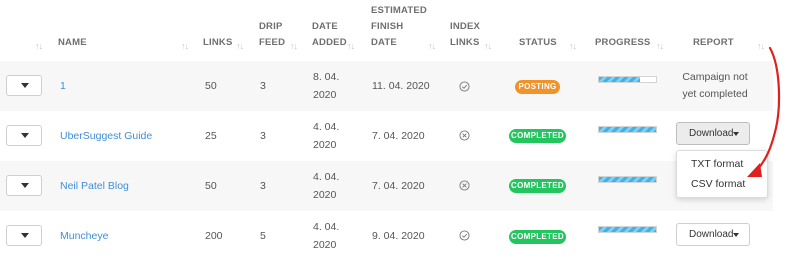 Image resolution: width=800 pixels, height=261 pixels. Describe the element at coordinates (72, 43) in the screenshot. I see `column-header-name: NAME` at that location.